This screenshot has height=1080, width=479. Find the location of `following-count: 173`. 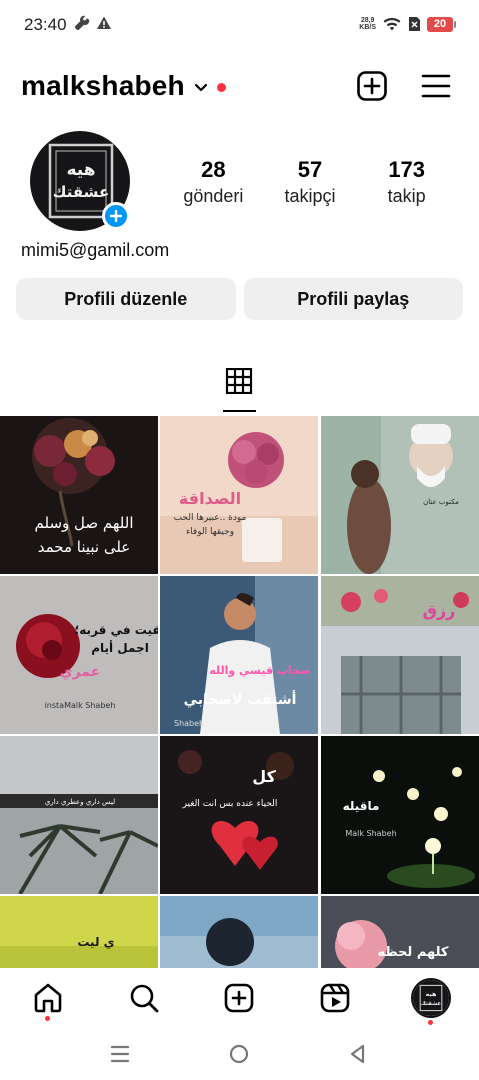

following-count: 173 is located at coordinates (407, 169).